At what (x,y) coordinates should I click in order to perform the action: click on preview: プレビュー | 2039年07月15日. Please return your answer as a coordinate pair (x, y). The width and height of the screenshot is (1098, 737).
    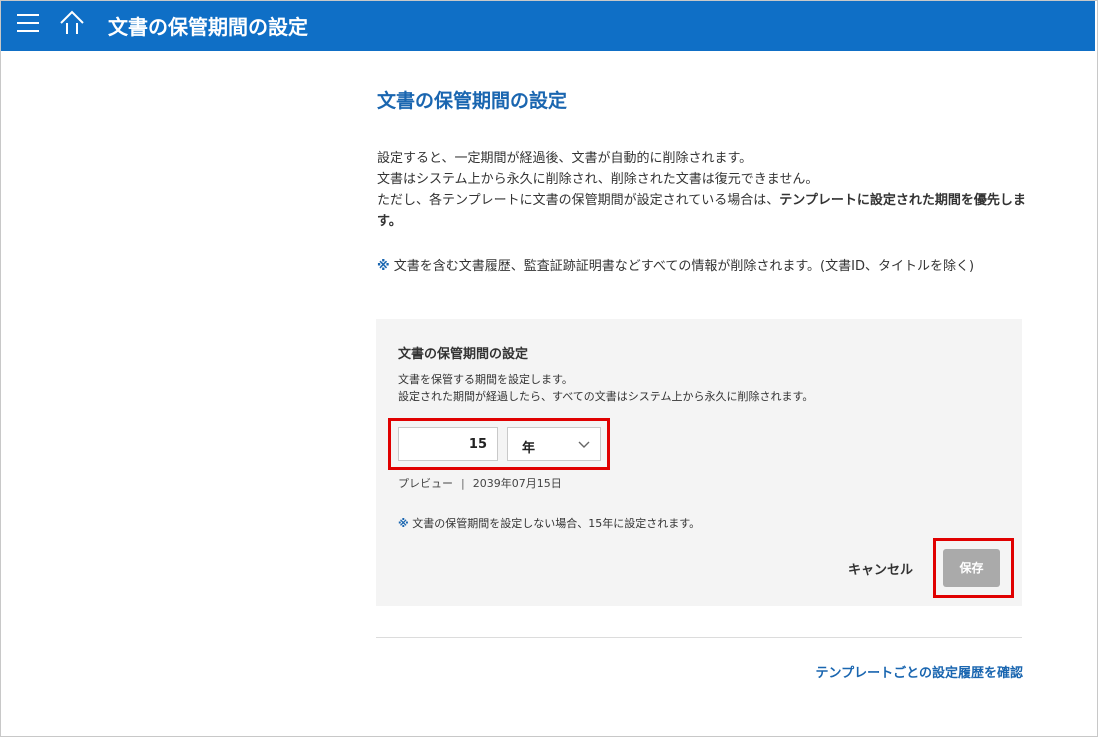
    Looking at the image, I should click on (480, 483).